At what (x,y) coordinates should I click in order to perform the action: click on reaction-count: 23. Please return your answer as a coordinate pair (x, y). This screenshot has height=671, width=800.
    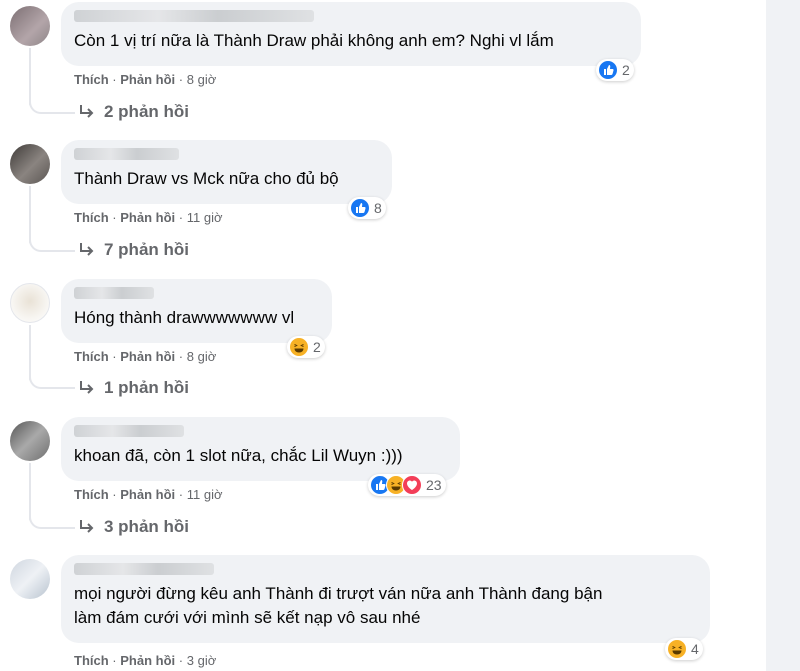
    Looking at the image, I should click on (434, 485).